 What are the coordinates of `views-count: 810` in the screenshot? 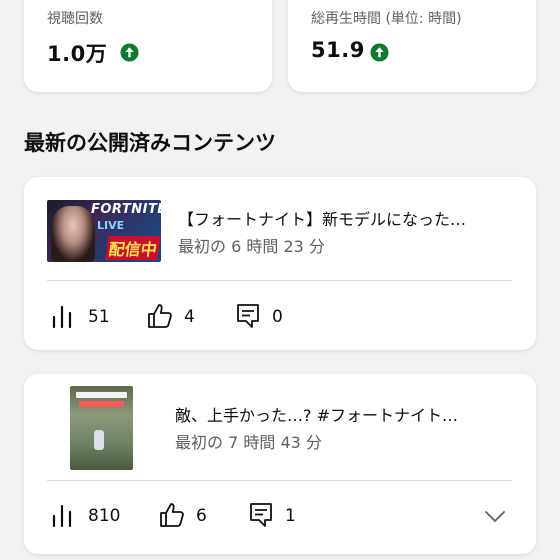 It's located at (104, 516).